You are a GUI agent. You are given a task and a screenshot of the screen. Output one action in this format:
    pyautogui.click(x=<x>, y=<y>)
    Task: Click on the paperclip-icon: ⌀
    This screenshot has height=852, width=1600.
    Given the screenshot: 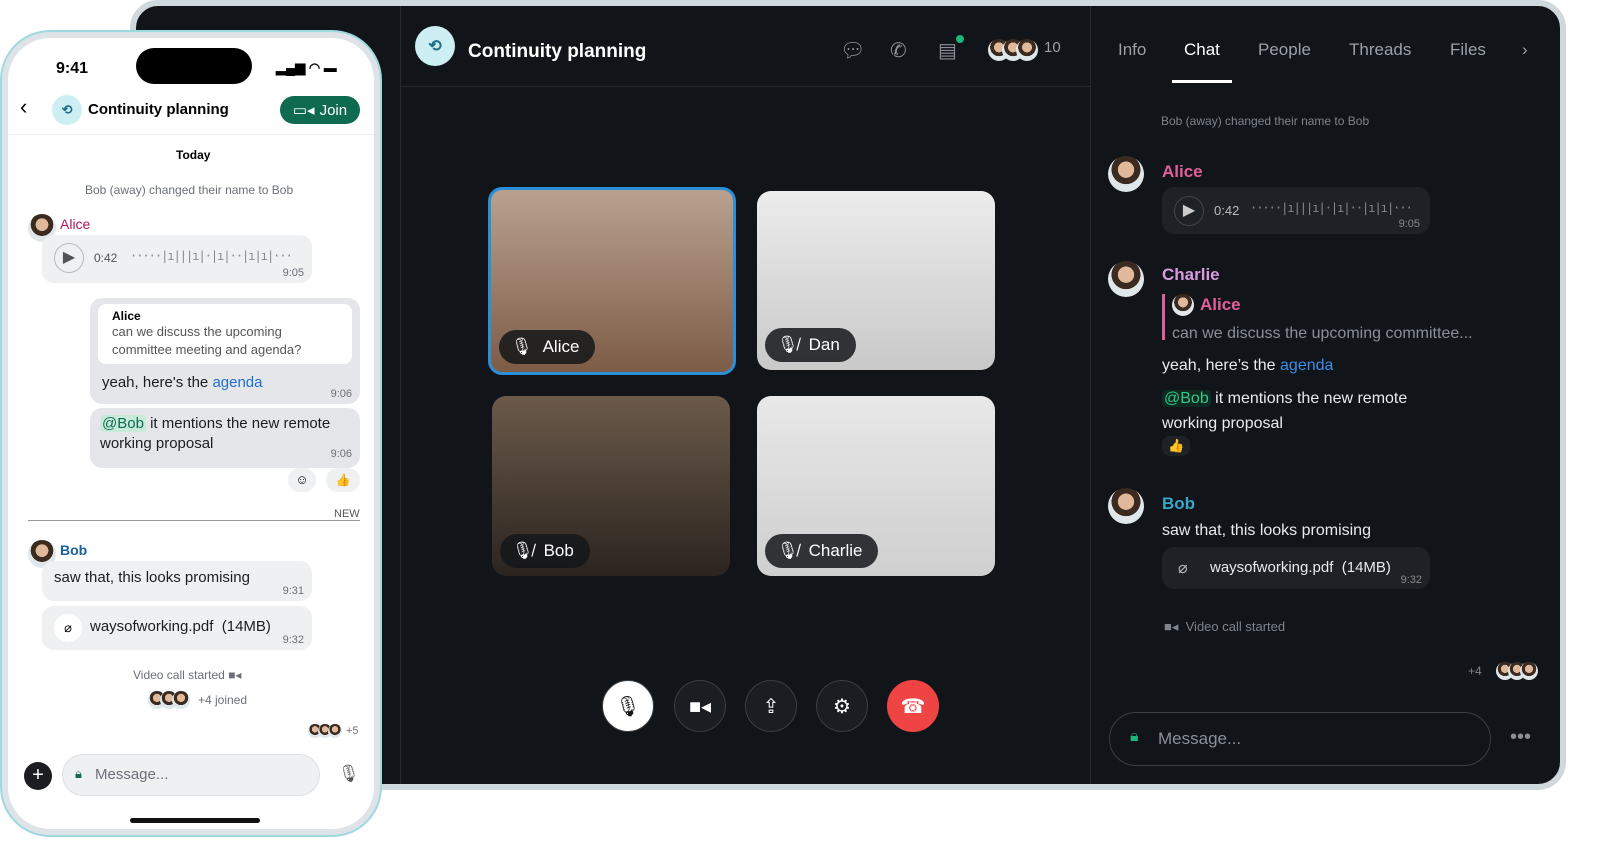 What is the action you would take?
    pyautogui.click(x=68, y=628)
    